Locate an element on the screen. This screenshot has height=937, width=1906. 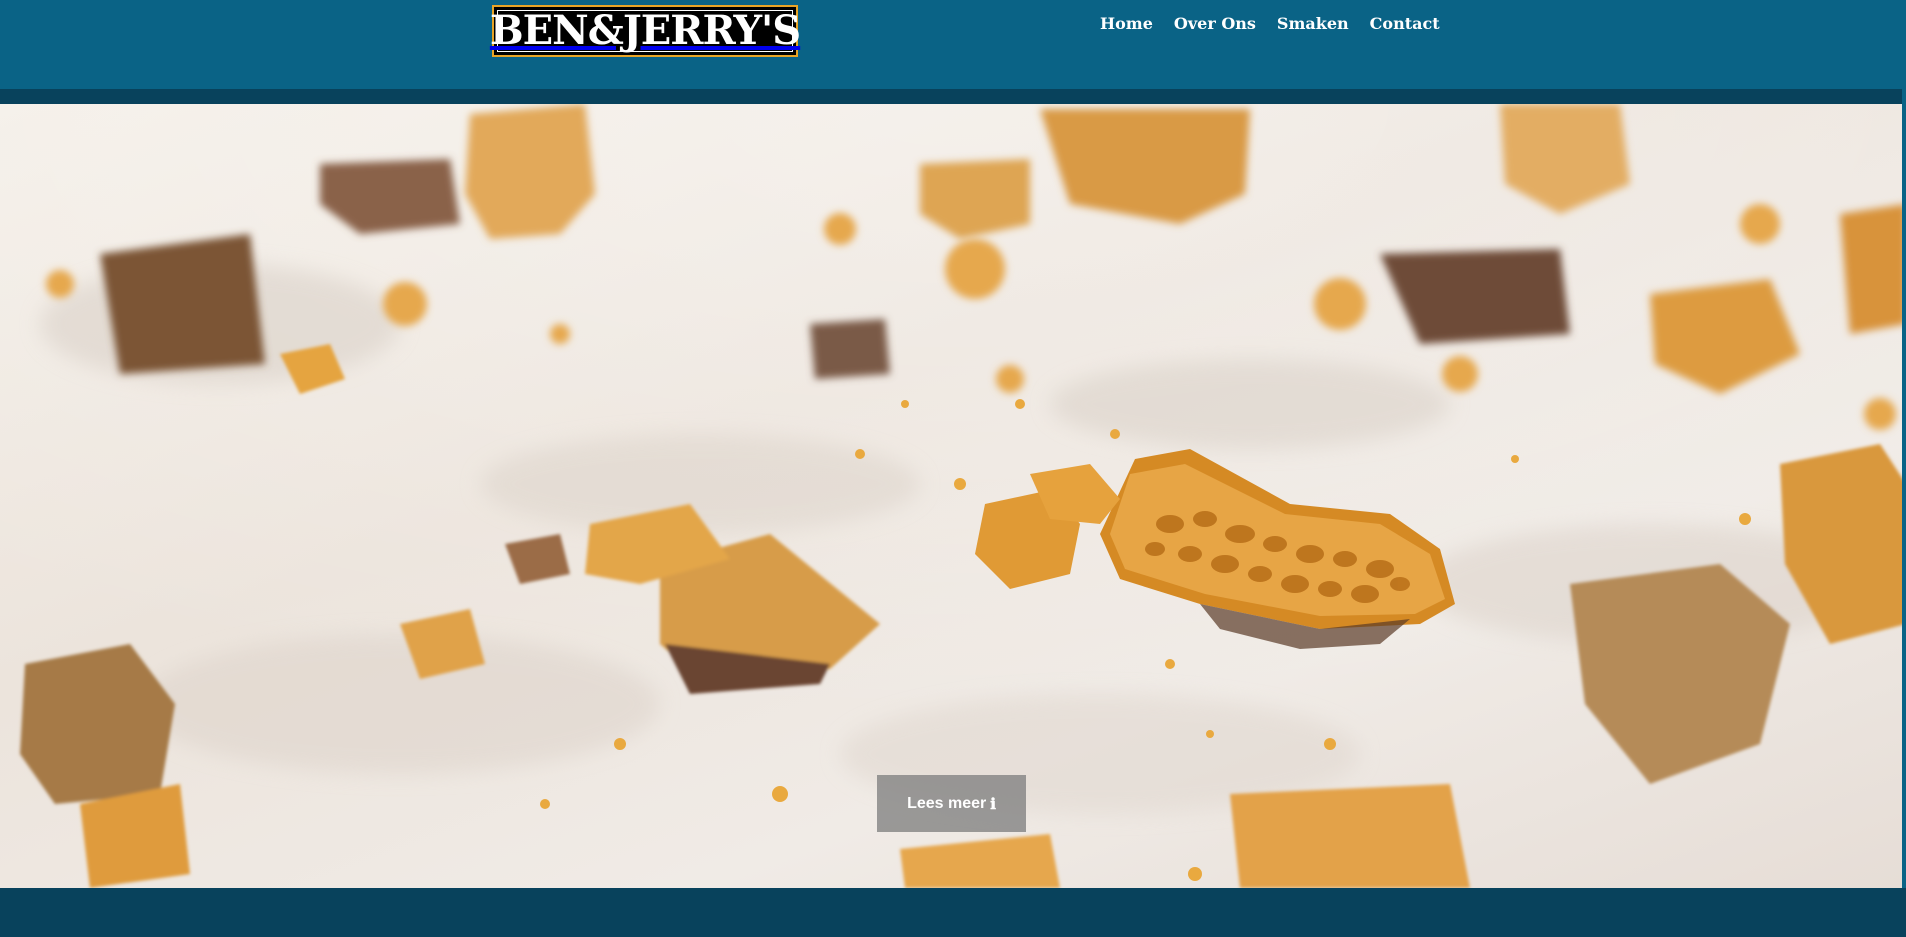
nav-item-over-ons: Over Ons is located at coordinates (1215, 23).